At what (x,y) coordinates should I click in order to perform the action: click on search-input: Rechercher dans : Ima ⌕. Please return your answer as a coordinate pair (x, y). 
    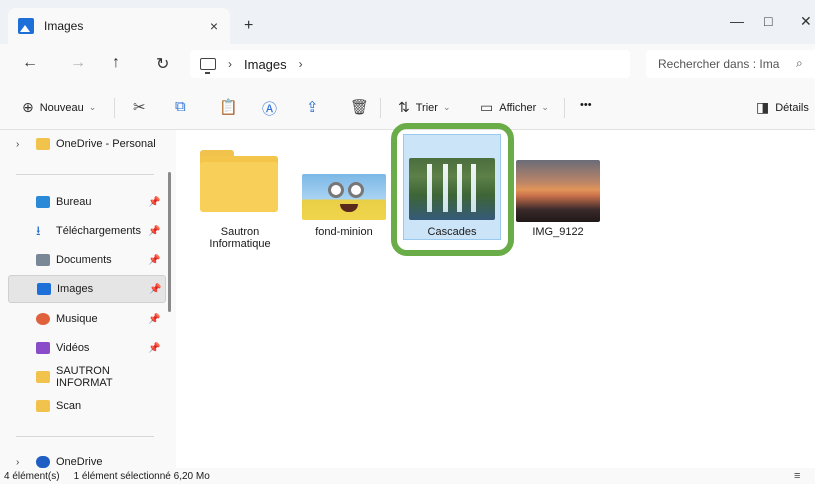
    Looking at the image, I should click on (730, 64).